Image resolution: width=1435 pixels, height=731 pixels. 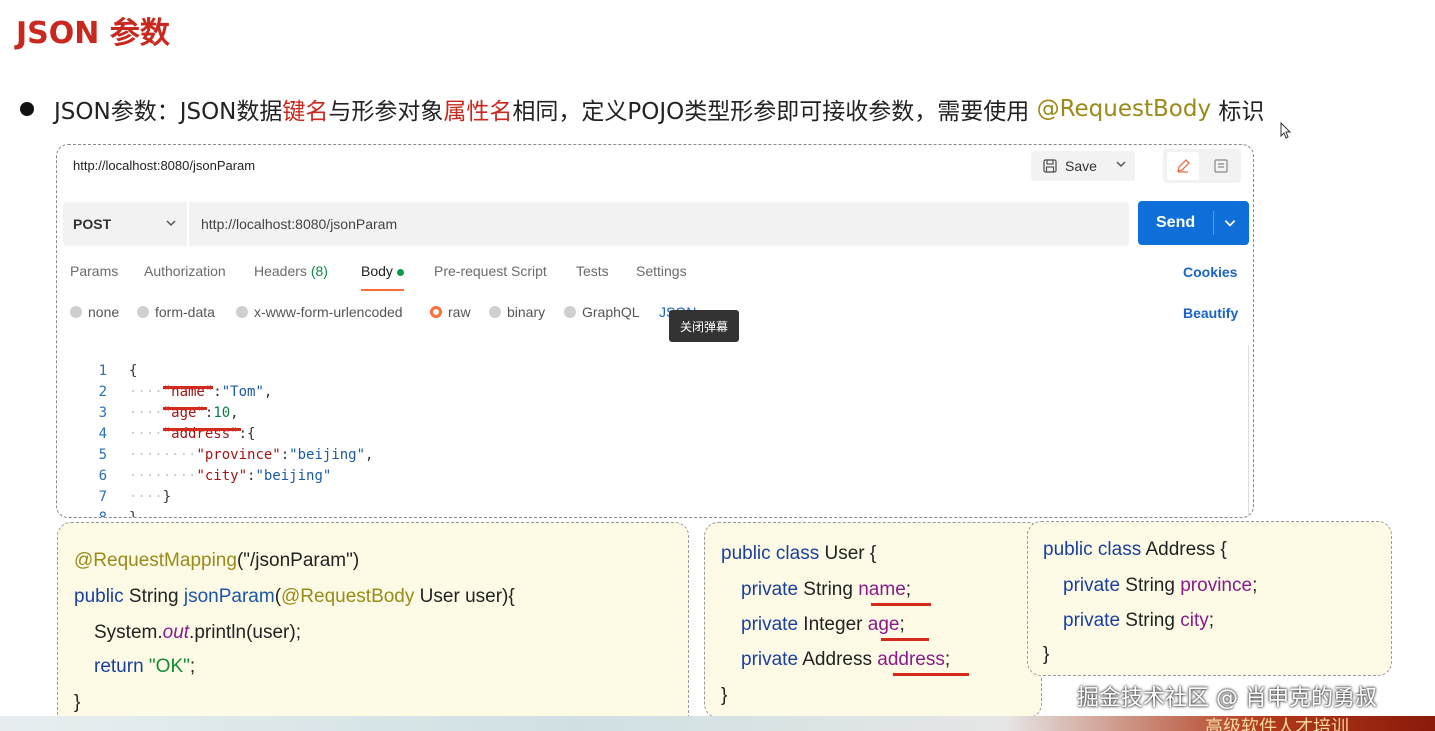 I want to click on url-bar, so click(x=659, y=224).